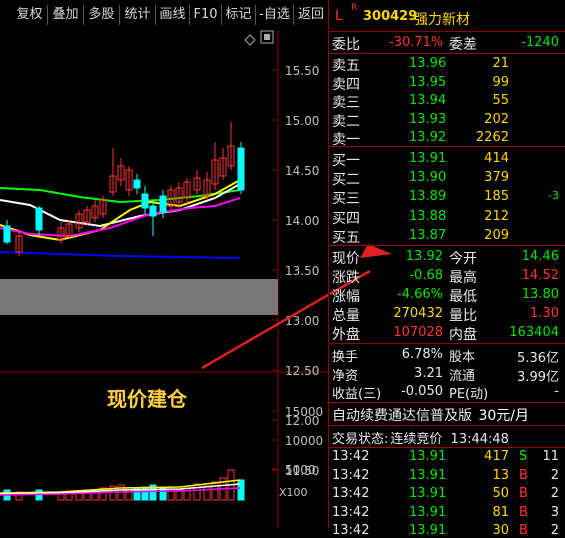 The image size is (565, 538). Describe the element at coordinates (500, 63) in the screenshot. I see `order-volume: 21` at that location.